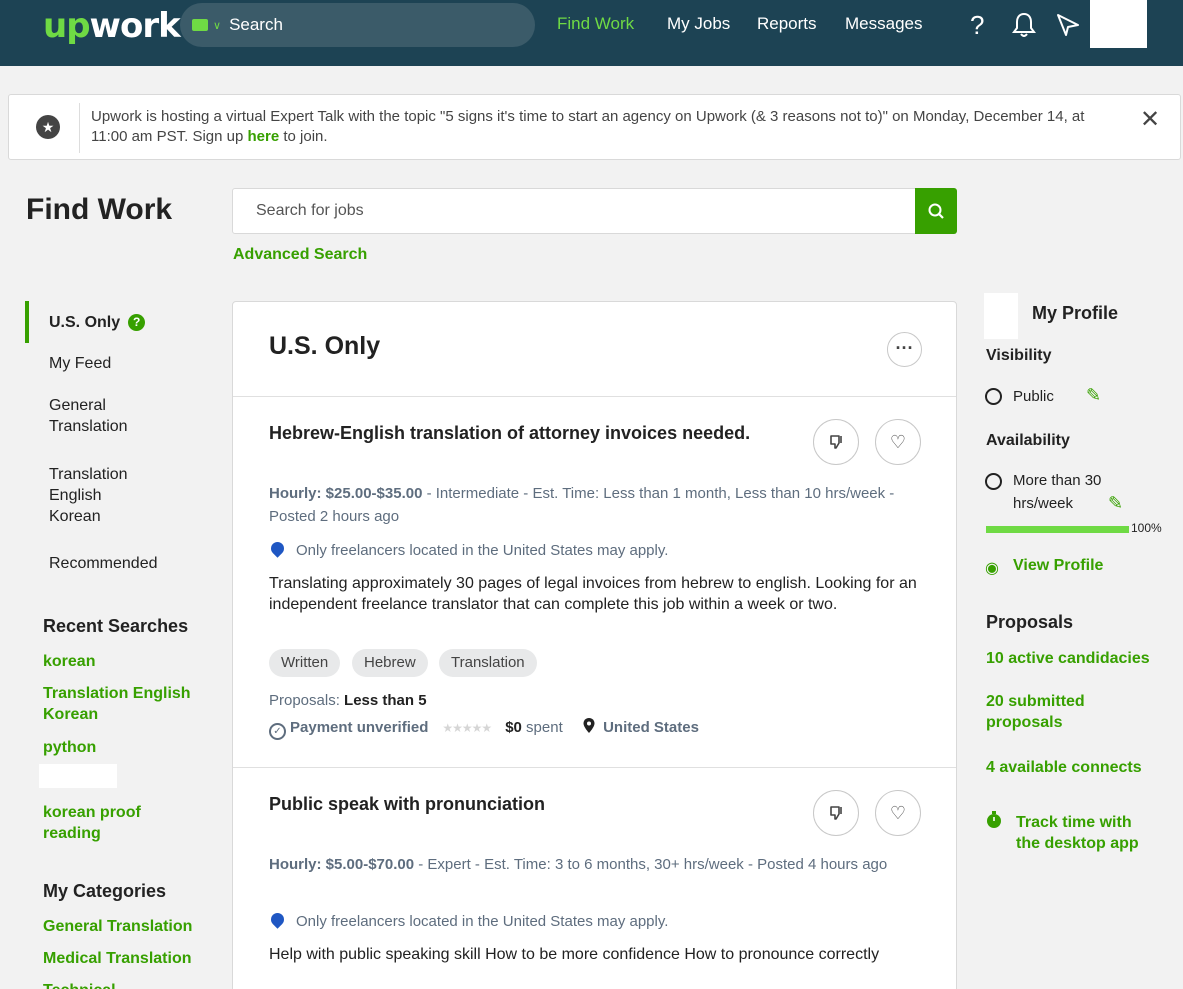 The height and width of the screenshot is (989, 1183). Describe the element at coordinates (787, 24) in the screenshot. I see `nav-reports: Reports` at that location.